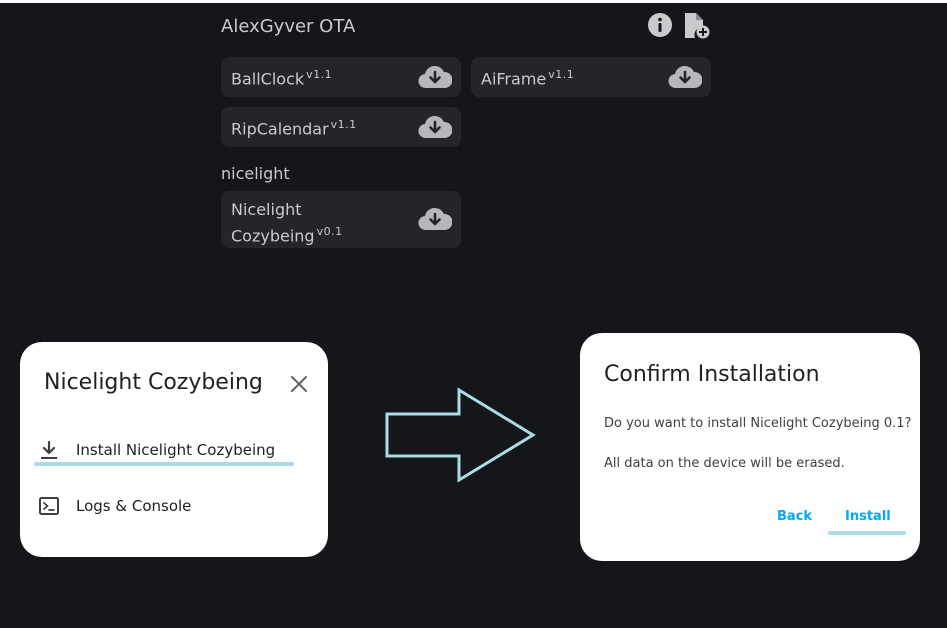  Describe the element at coordinates (287, 223) in the screenshot. I see `project-name: Nicelight Cozybeing v0.1` at that location.